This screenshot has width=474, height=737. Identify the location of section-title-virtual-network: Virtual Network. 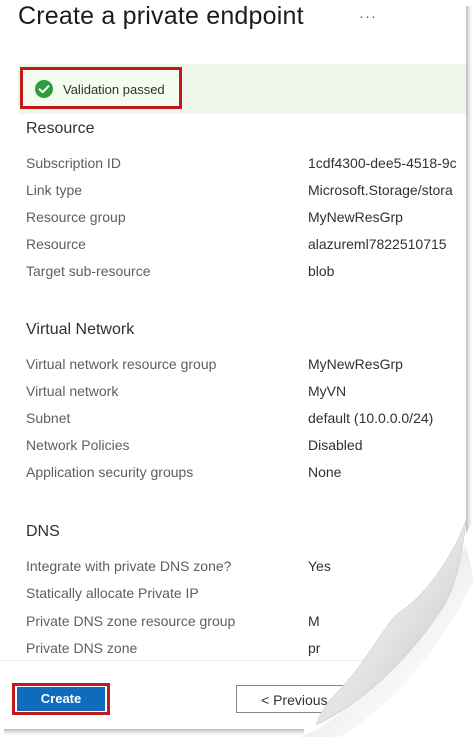
(80, 329).